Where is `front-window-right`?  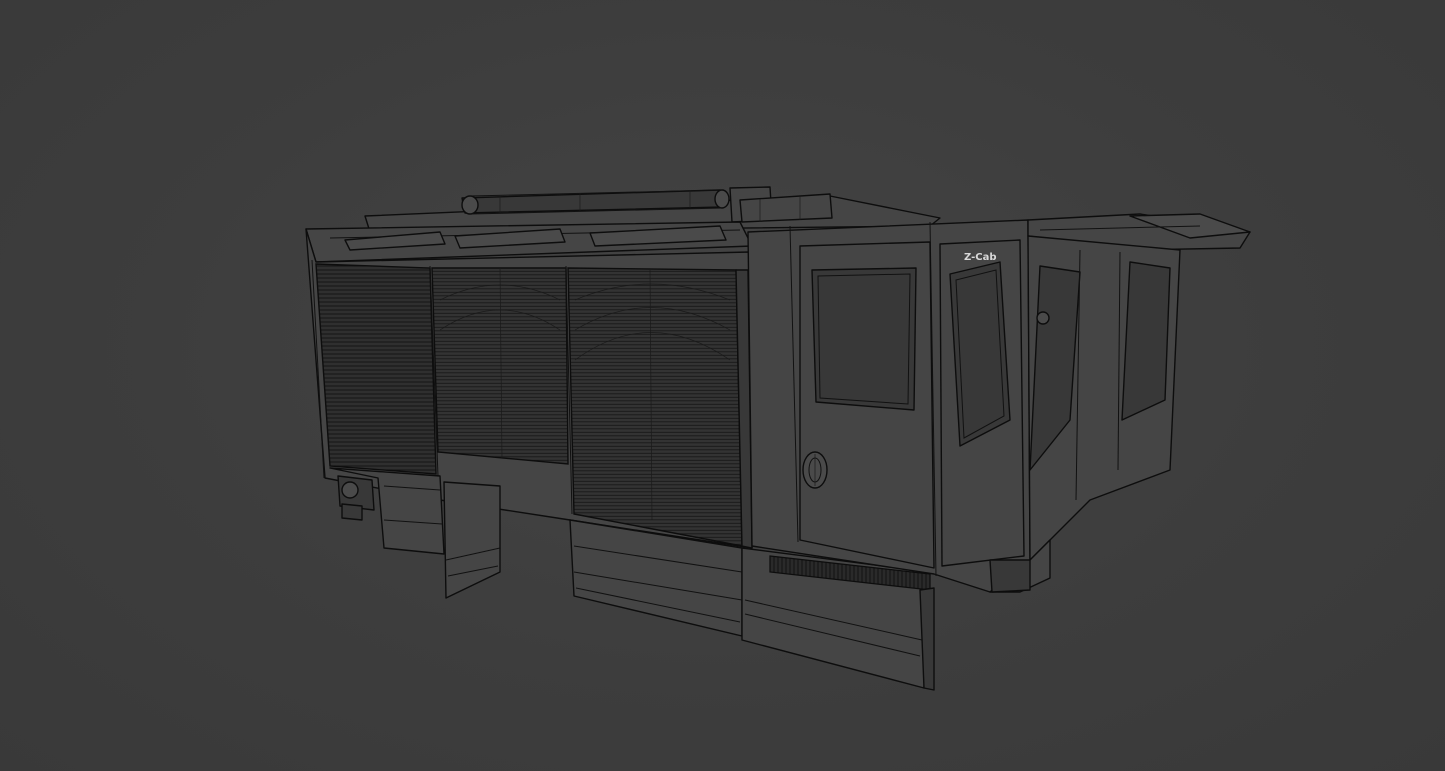 front-window-right is located at coordinates (1146, 341).